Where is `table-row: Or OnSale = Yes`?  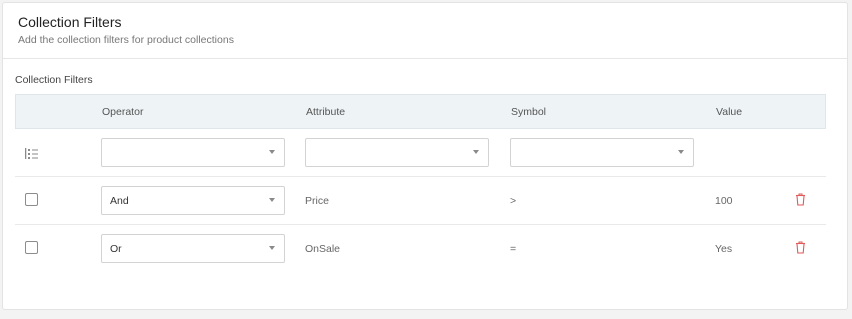 table-row: Or OnSale = Yes is located at coordinates (420, 249).